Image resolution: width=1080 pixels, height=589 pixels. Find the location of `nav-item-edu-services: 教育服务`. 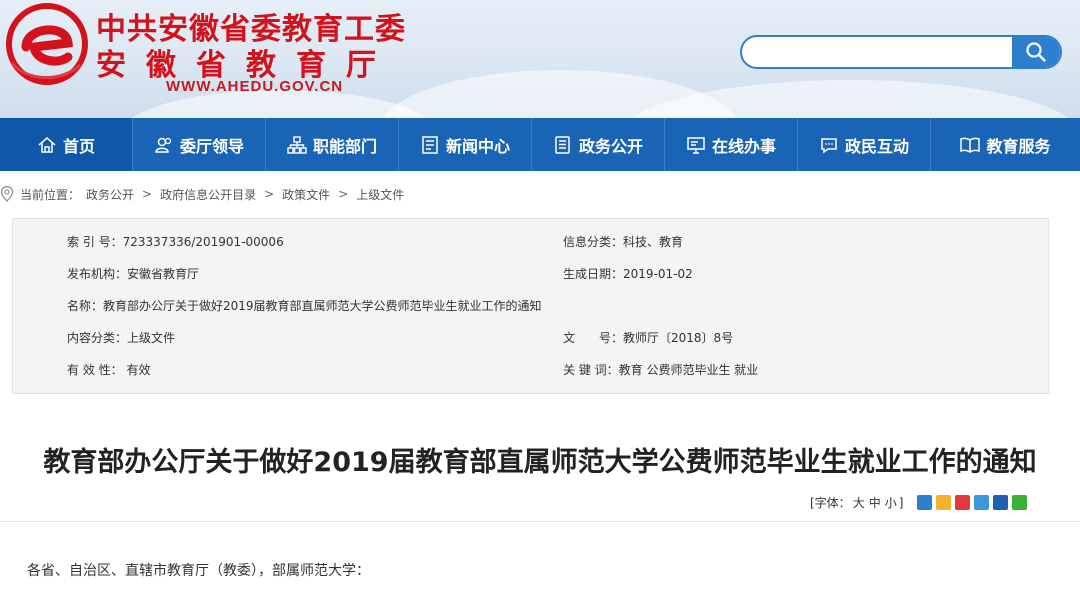

nav-item-edu-services: 教育服务 is located at coordinates (1005, 144).